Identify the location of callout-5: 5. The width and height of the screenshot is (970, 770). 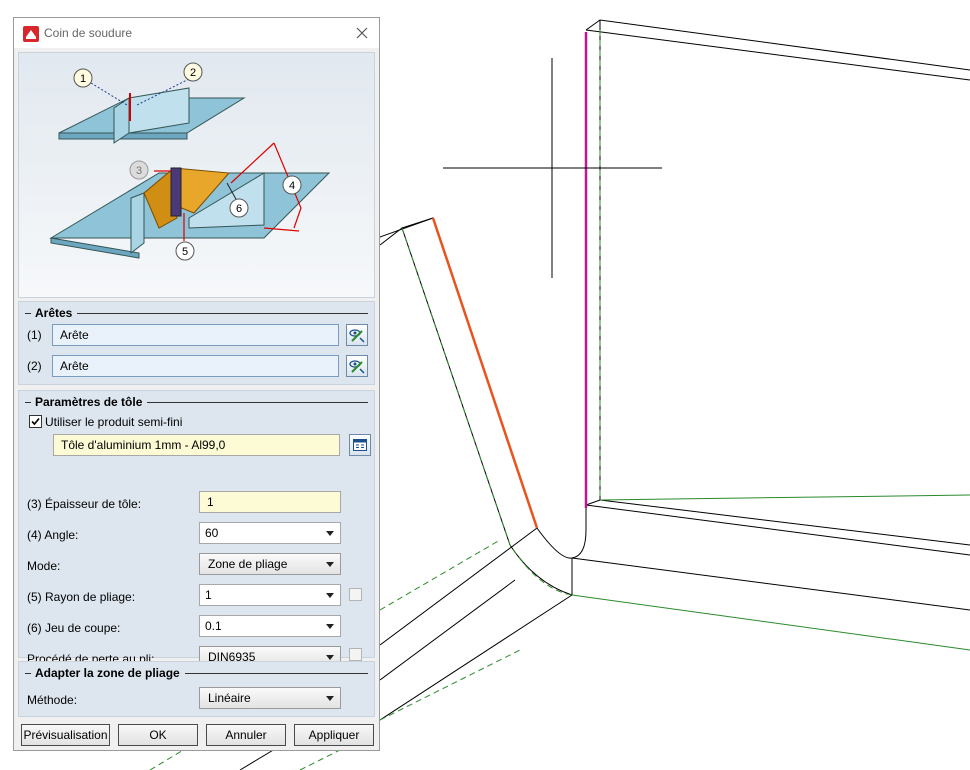
(185, 251).